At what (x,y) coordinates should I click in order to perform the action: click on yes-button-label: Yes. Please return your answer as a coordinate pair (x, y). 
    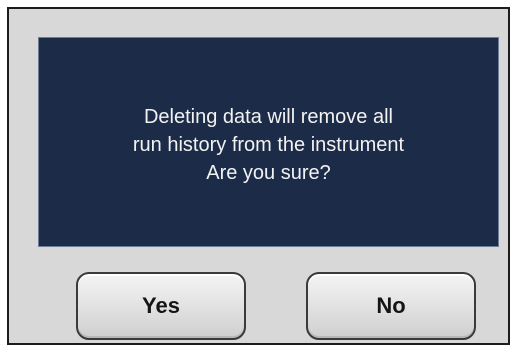
    Looking at the image, I should click on (161, 305).